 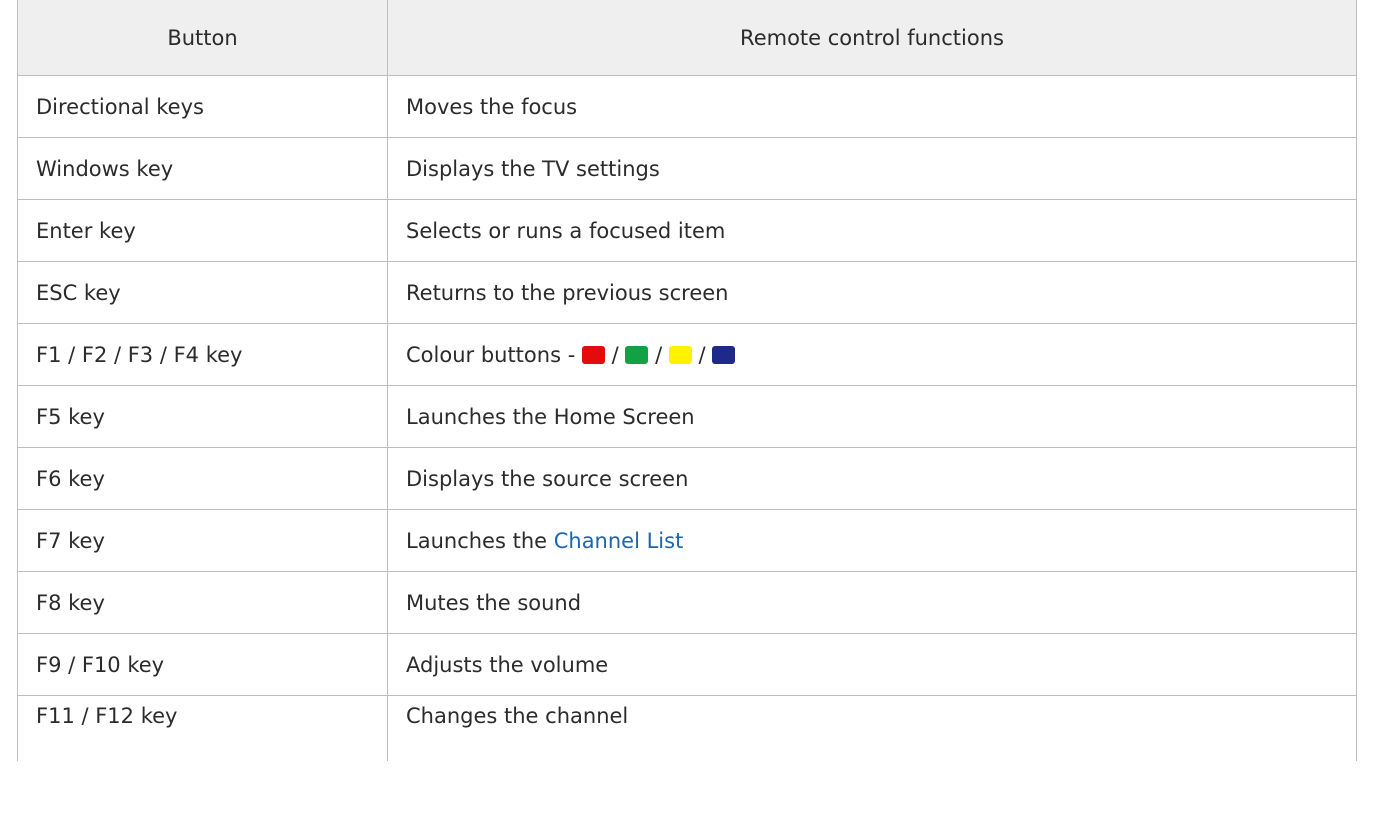 I want to click on yellow-button-swatch, so click(x=680, y=354).